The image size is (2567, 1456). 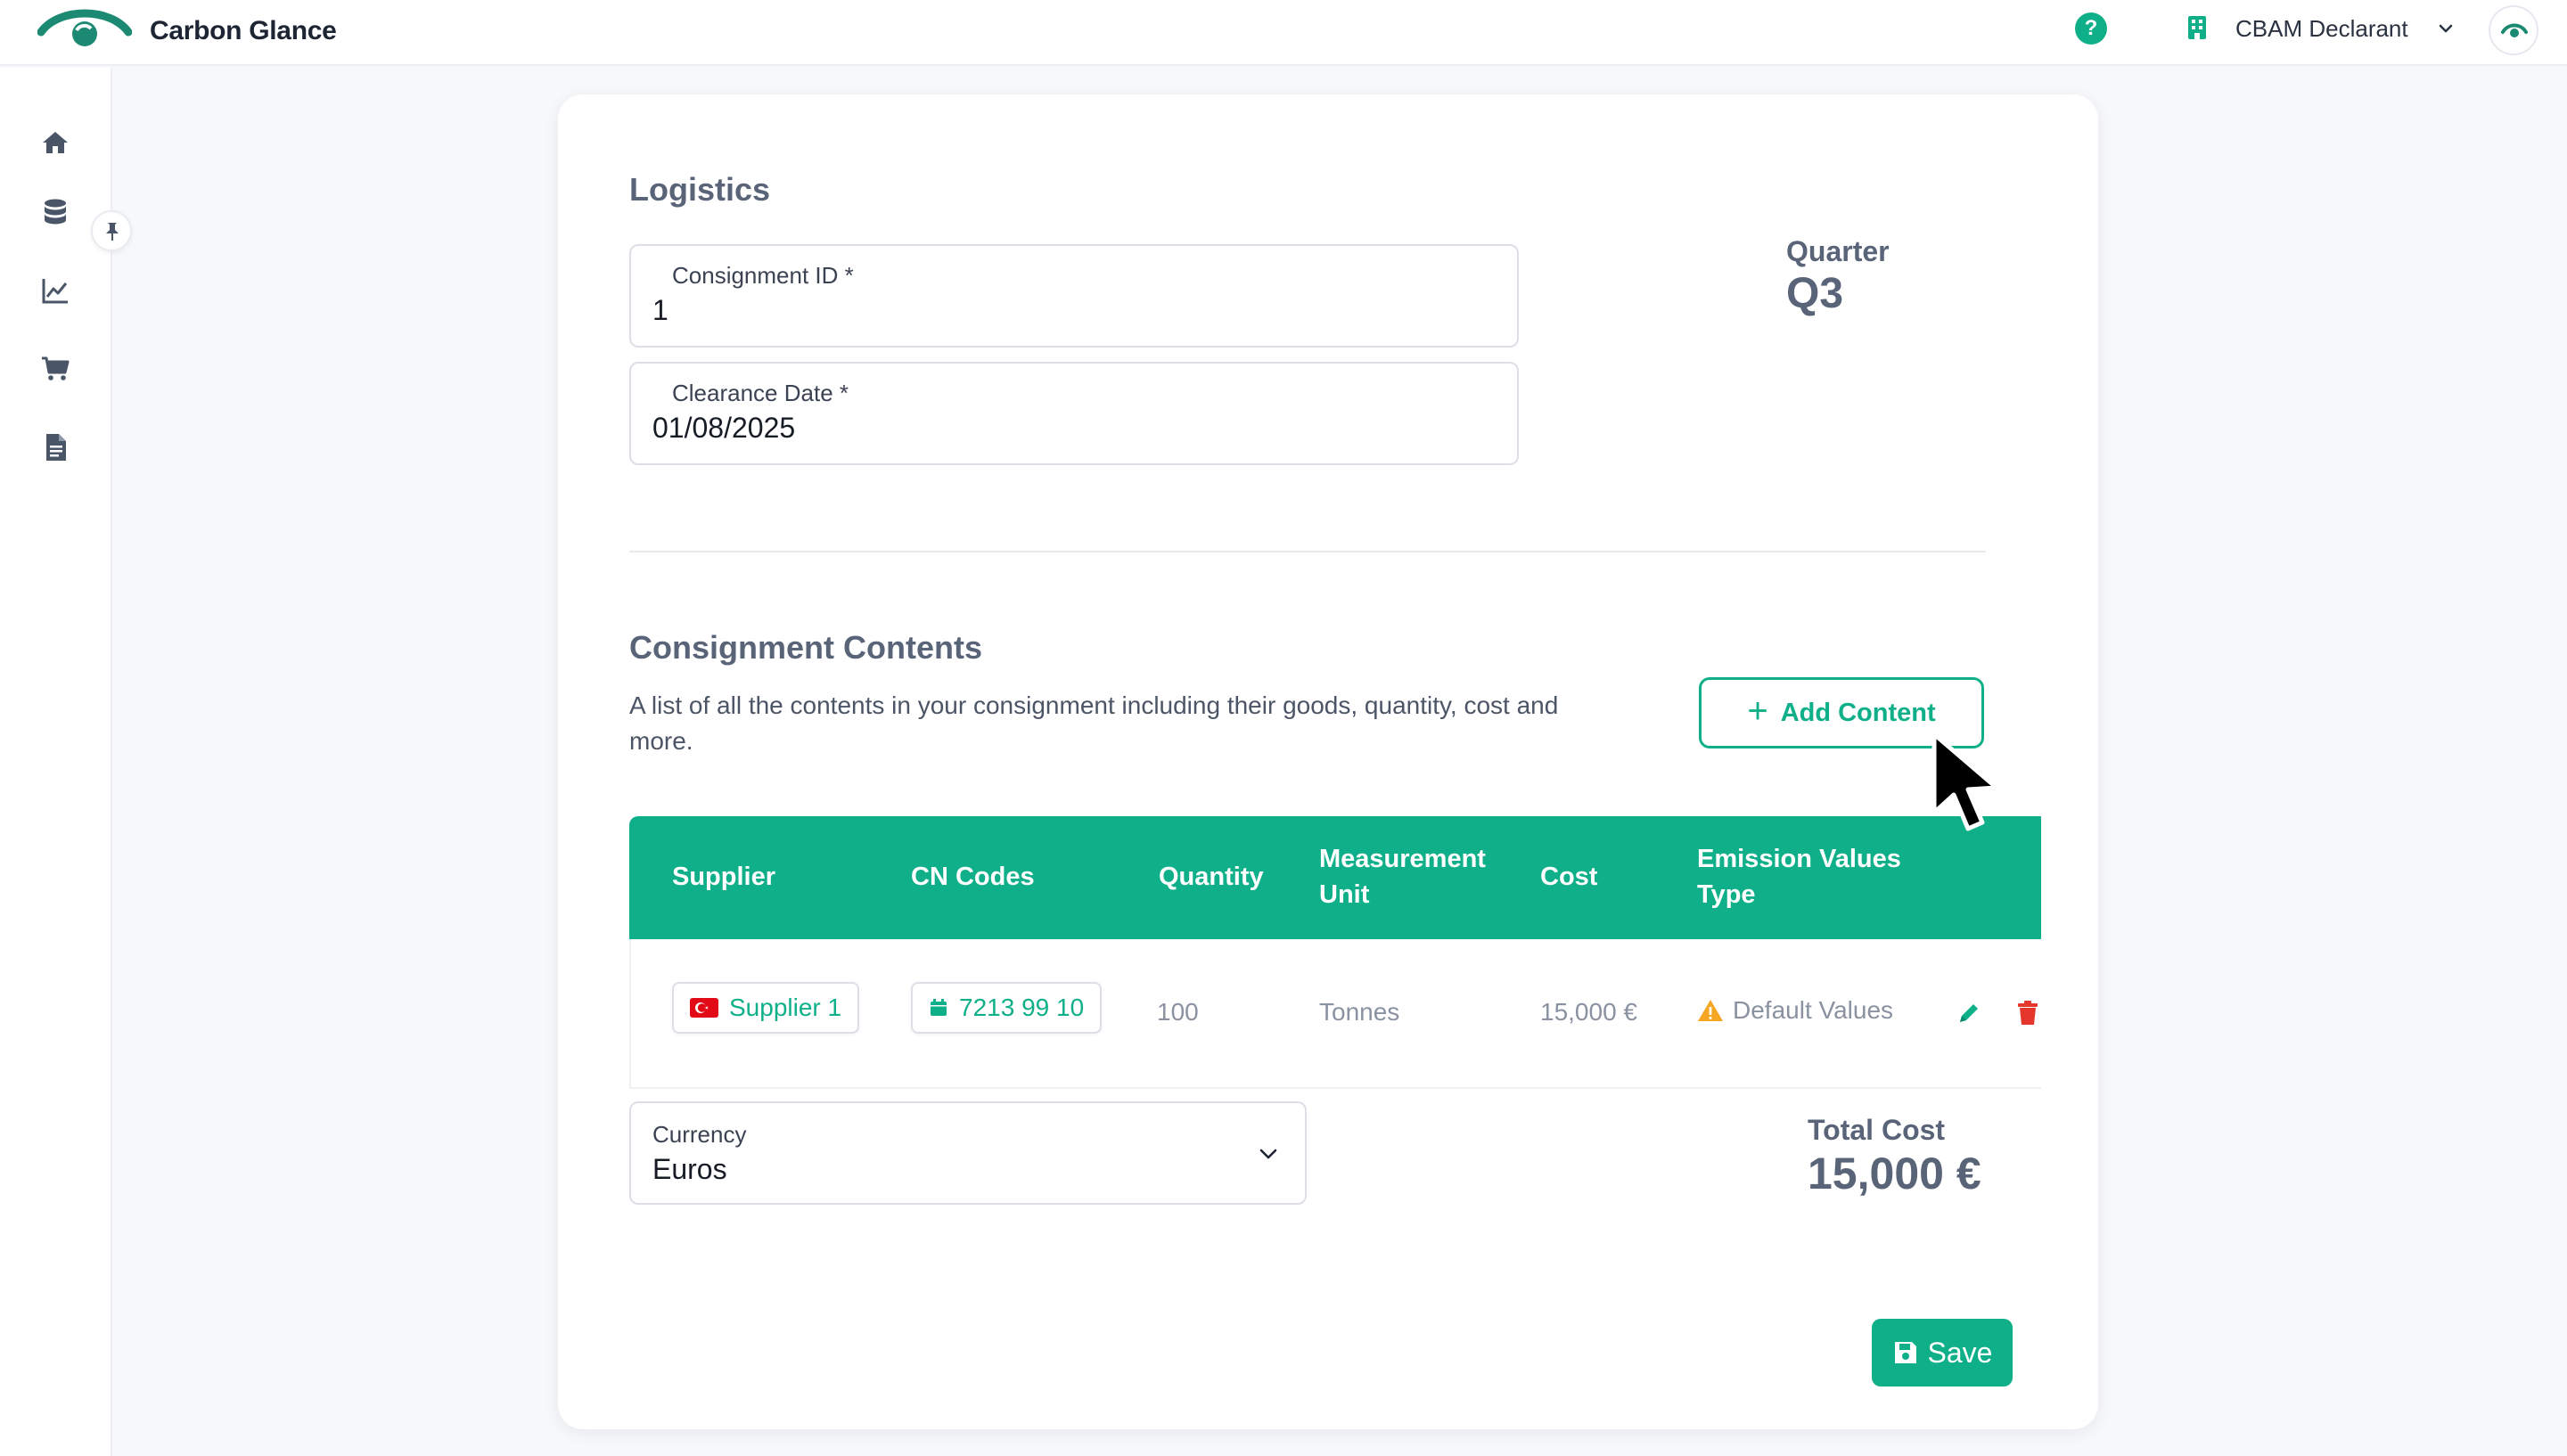 I want to click on carbon-glance-logo-icon, so click(x=84, y=31).